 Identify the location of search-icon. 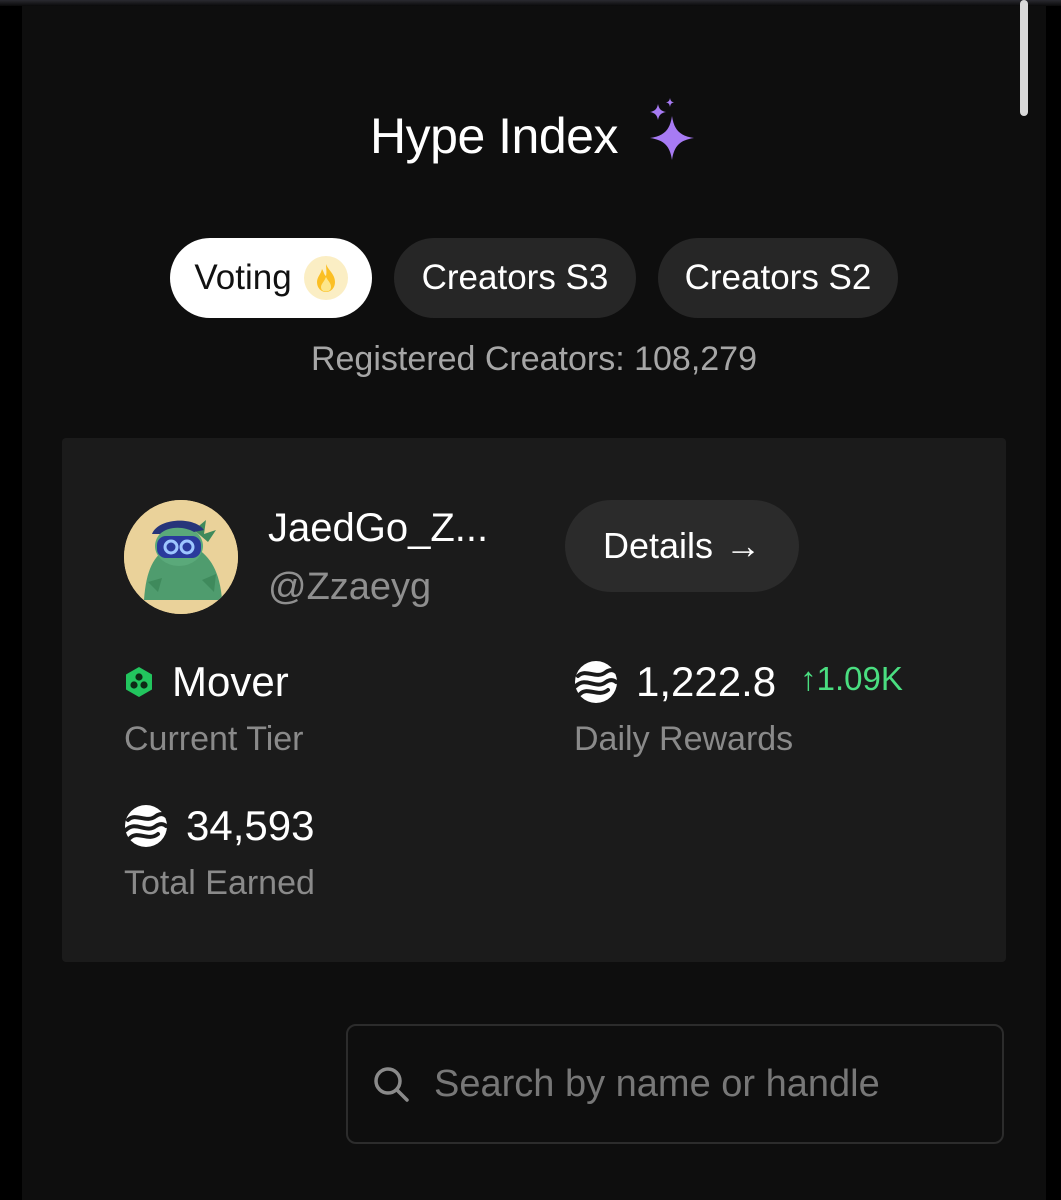
(391, 1084).